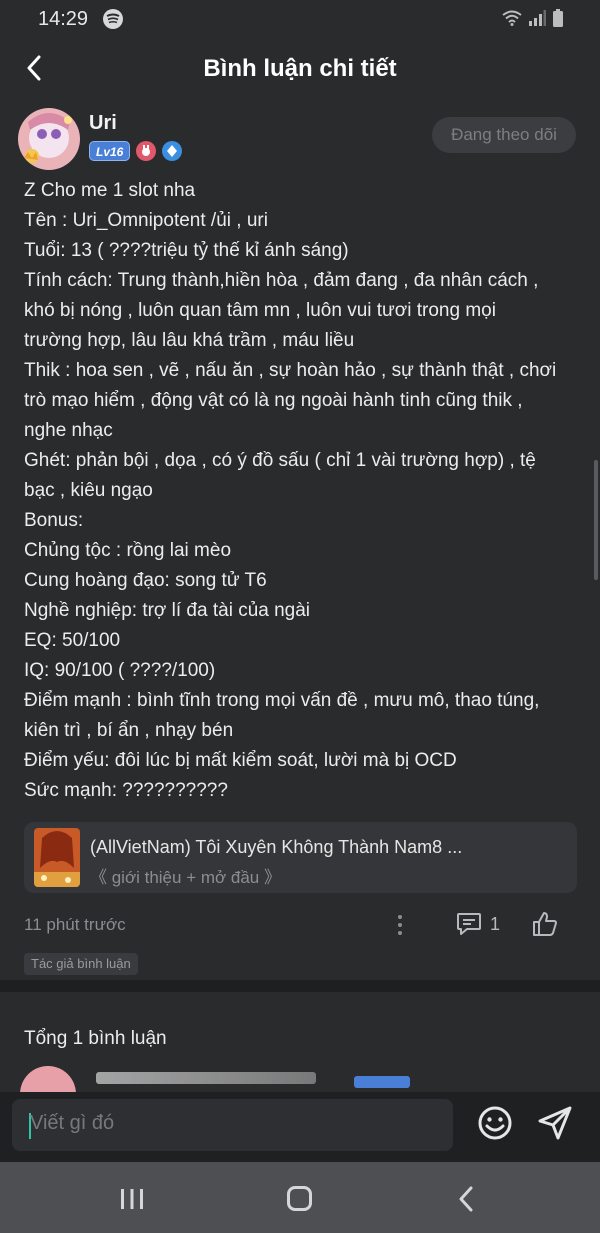 The image size is (600, 1233). I want to click on signal-icon, so click(537, 18).